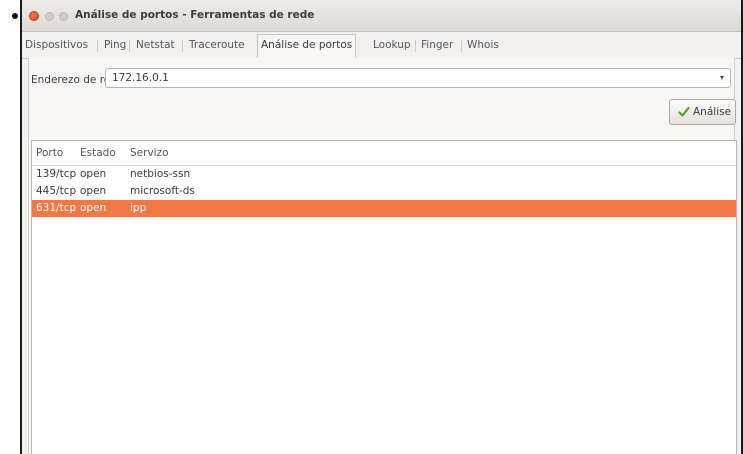 The height and width of the screenshot is (454, 743). What do you see at coordinates (34, 16) in the screenshot?
I see `close-window-button` at bounding box center [34, 16].